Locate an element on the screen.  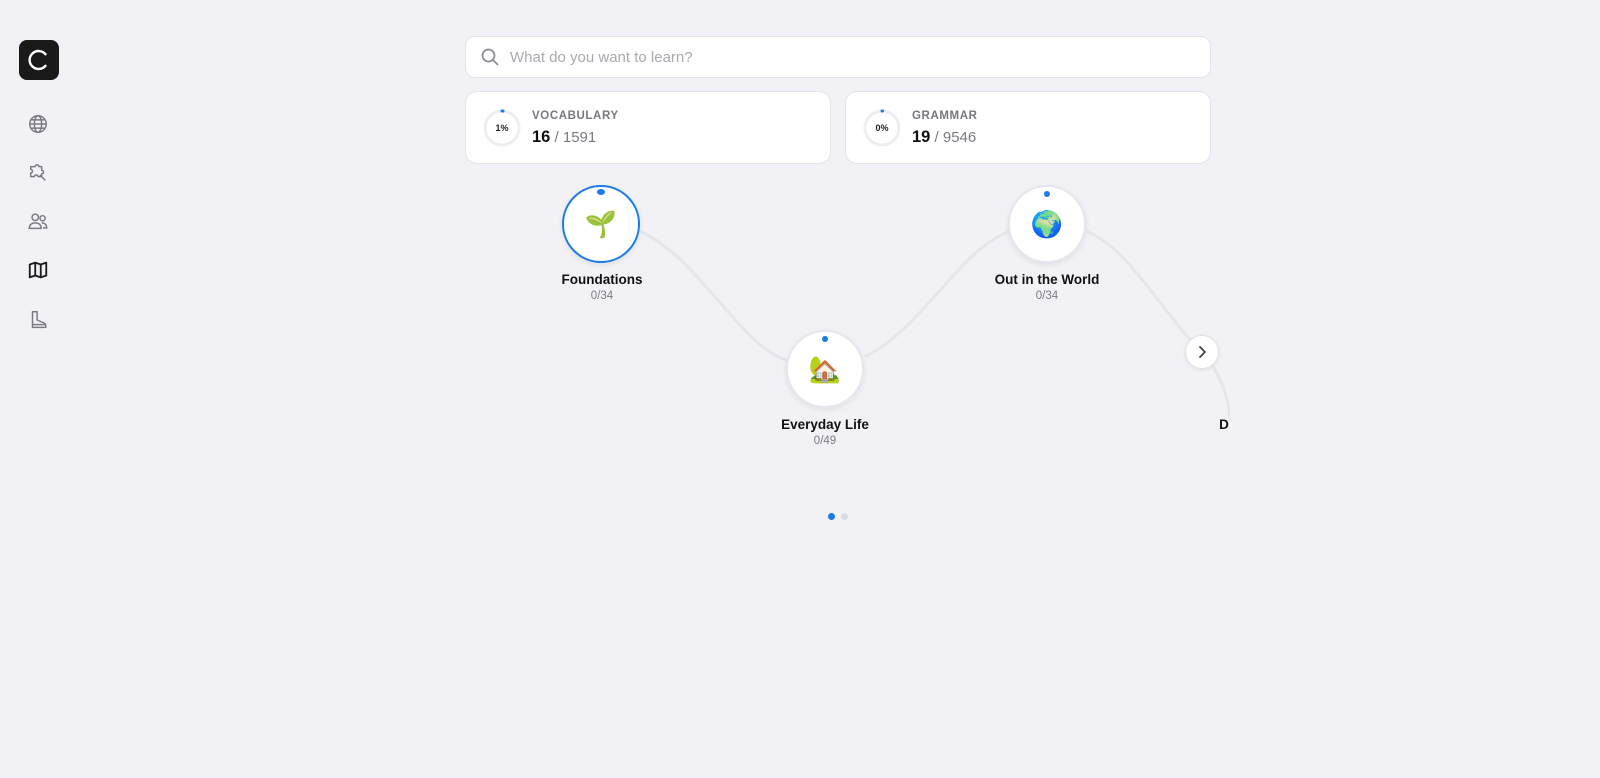
node-title-foundations: Foundations is located at coordinates (602, 279).